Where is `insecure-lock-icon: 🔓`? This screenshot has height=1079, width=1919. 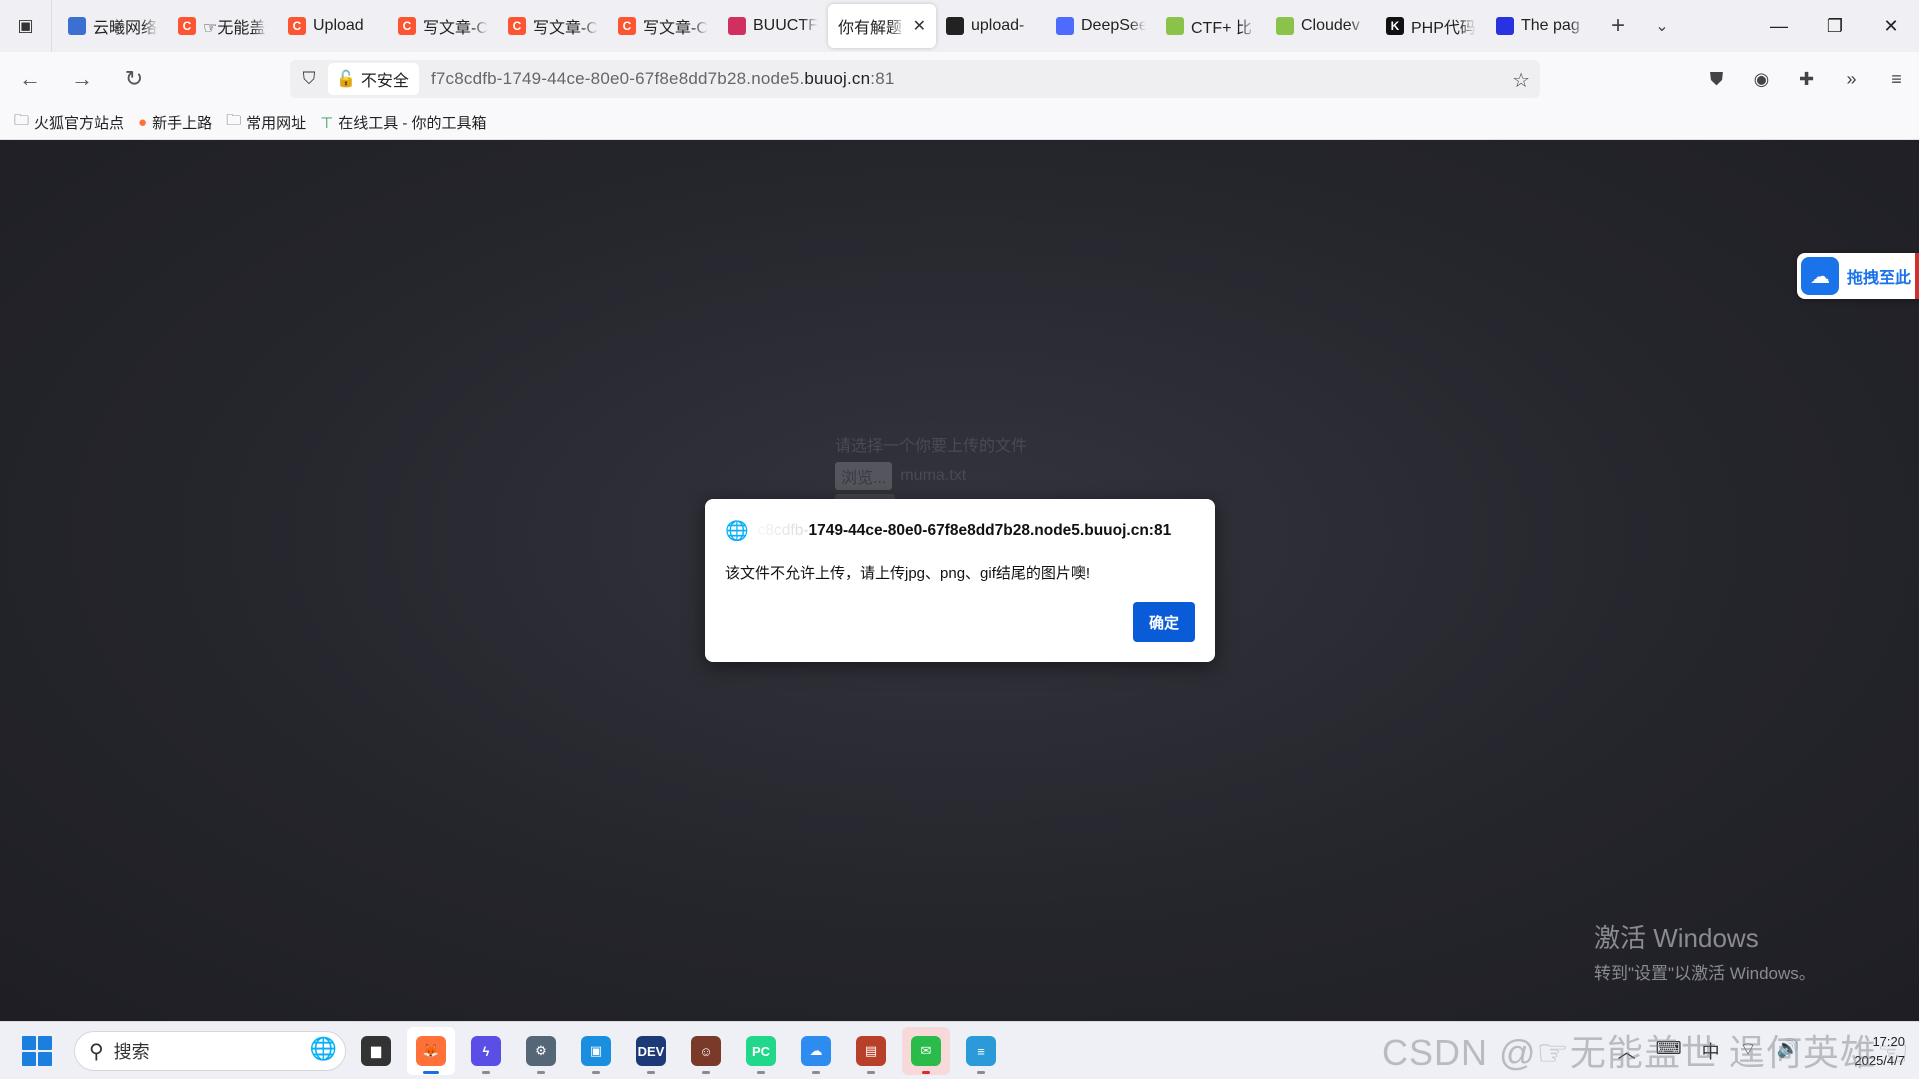 insecure-lock-icon: 🔓 is located at coordinates (346, 79).